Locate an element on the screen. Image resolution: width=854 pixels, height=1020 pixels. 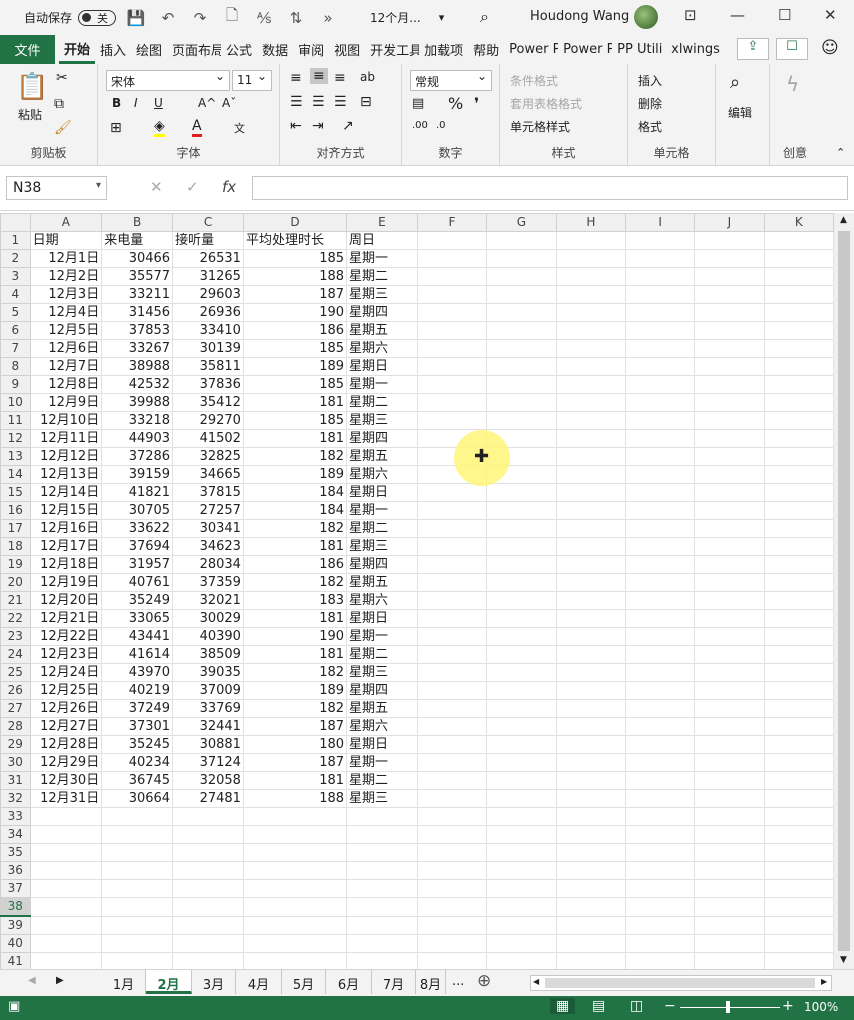
tab-developer: 开发工具 is located at coordinates (392, 49).